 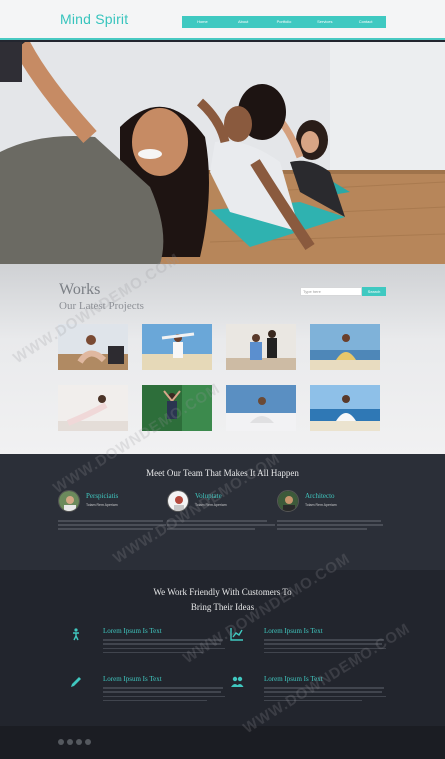 What do you see at coordinates (101, 306) in the screenshot?
I see `works-subtitle: Our Latest Projects` at bounding box center [101, 306].